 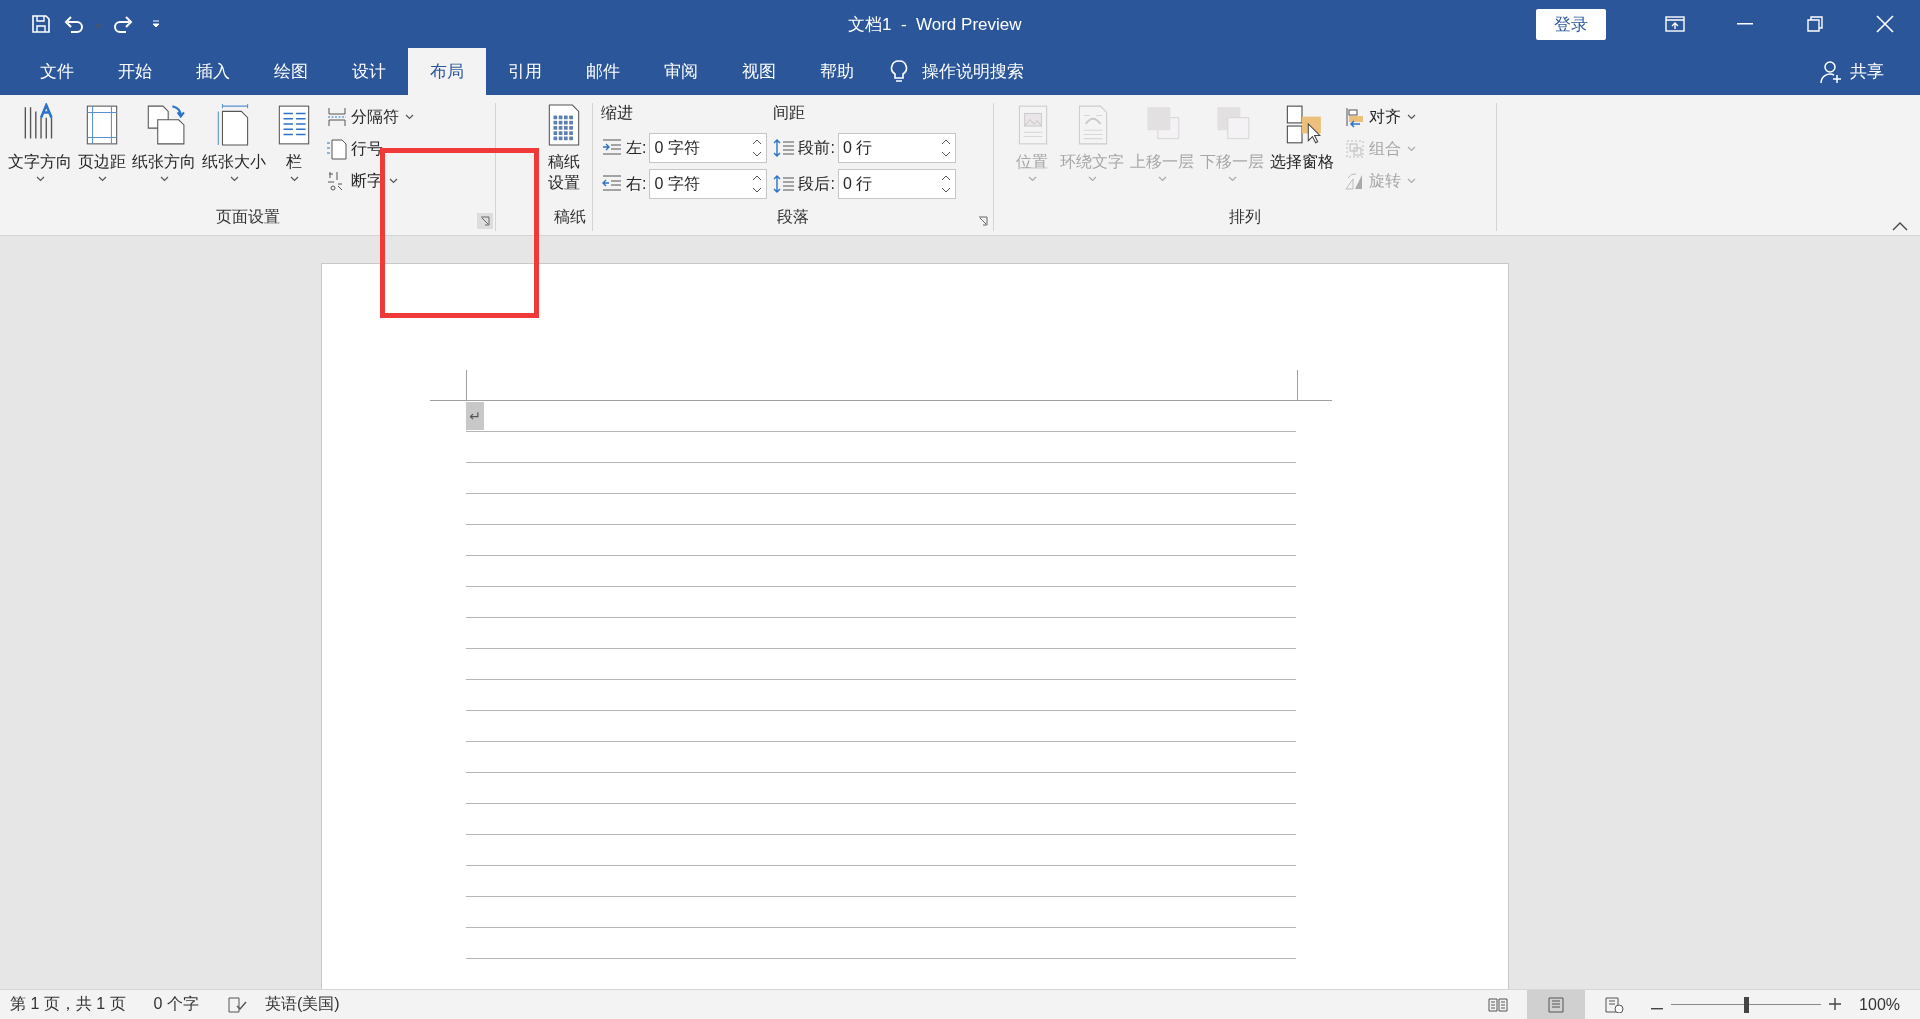 I want to click on ribbon-button: 纸张大小, so click(x=234, y=153).